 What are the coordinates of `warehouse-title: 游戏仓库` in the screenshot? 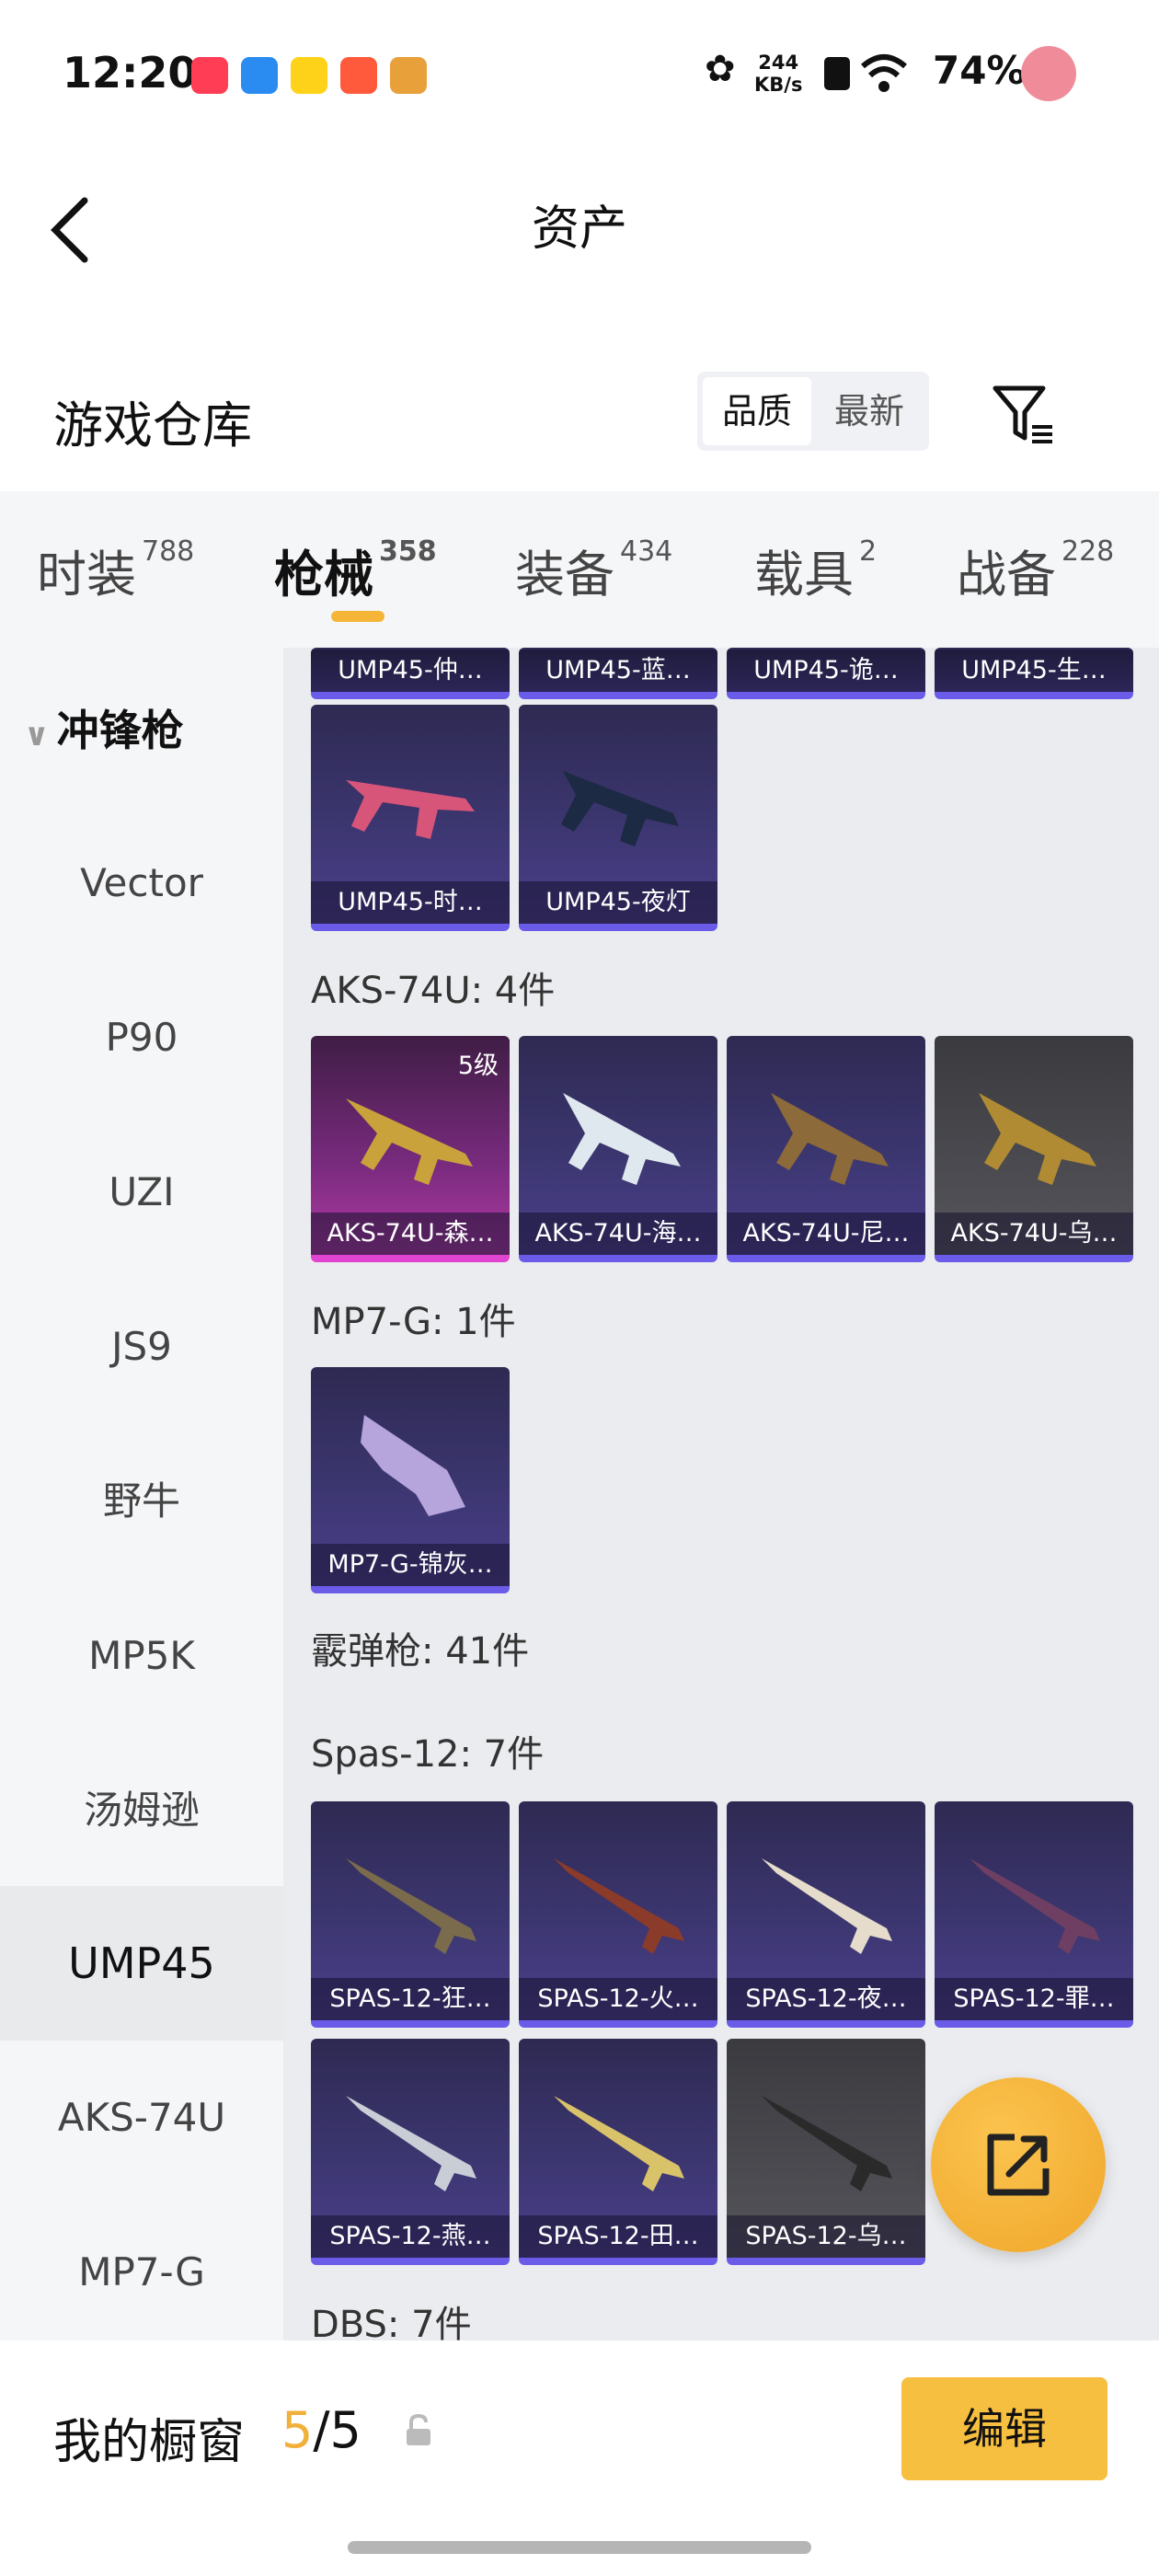 It's located at (152, 425).